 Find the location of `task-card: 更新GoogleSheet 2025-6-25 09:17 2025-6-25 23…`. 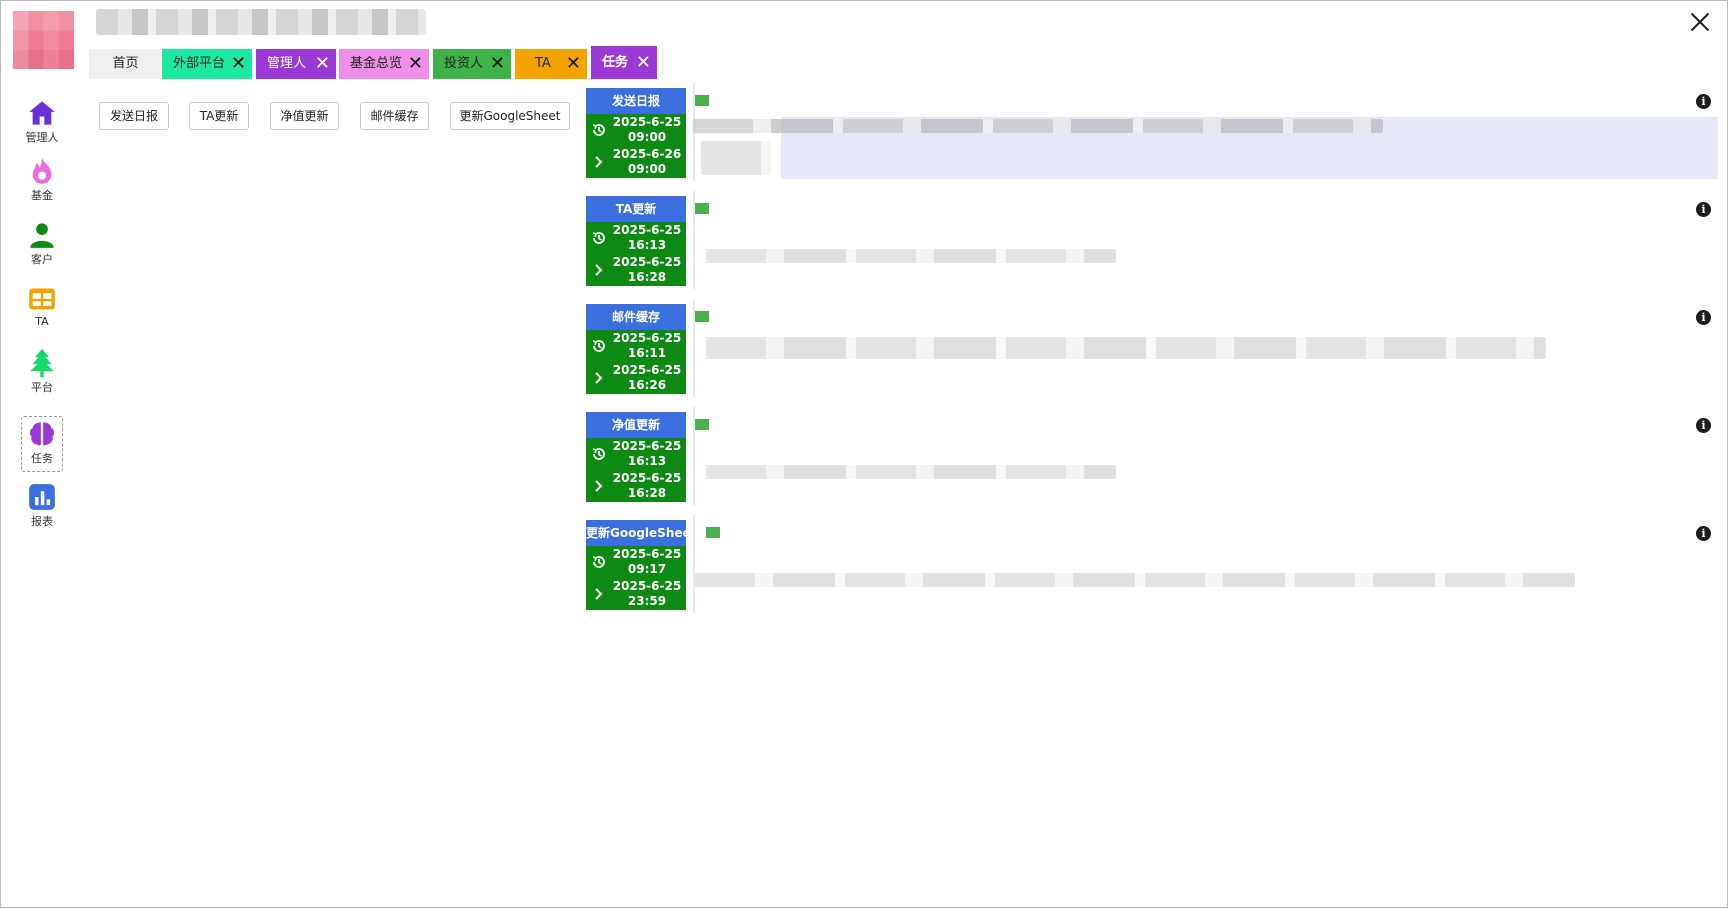

task-card: 更新GoogleSheet 2025-6-25 09:17 2025-6-25 23… is located at coordinates (641, 565).